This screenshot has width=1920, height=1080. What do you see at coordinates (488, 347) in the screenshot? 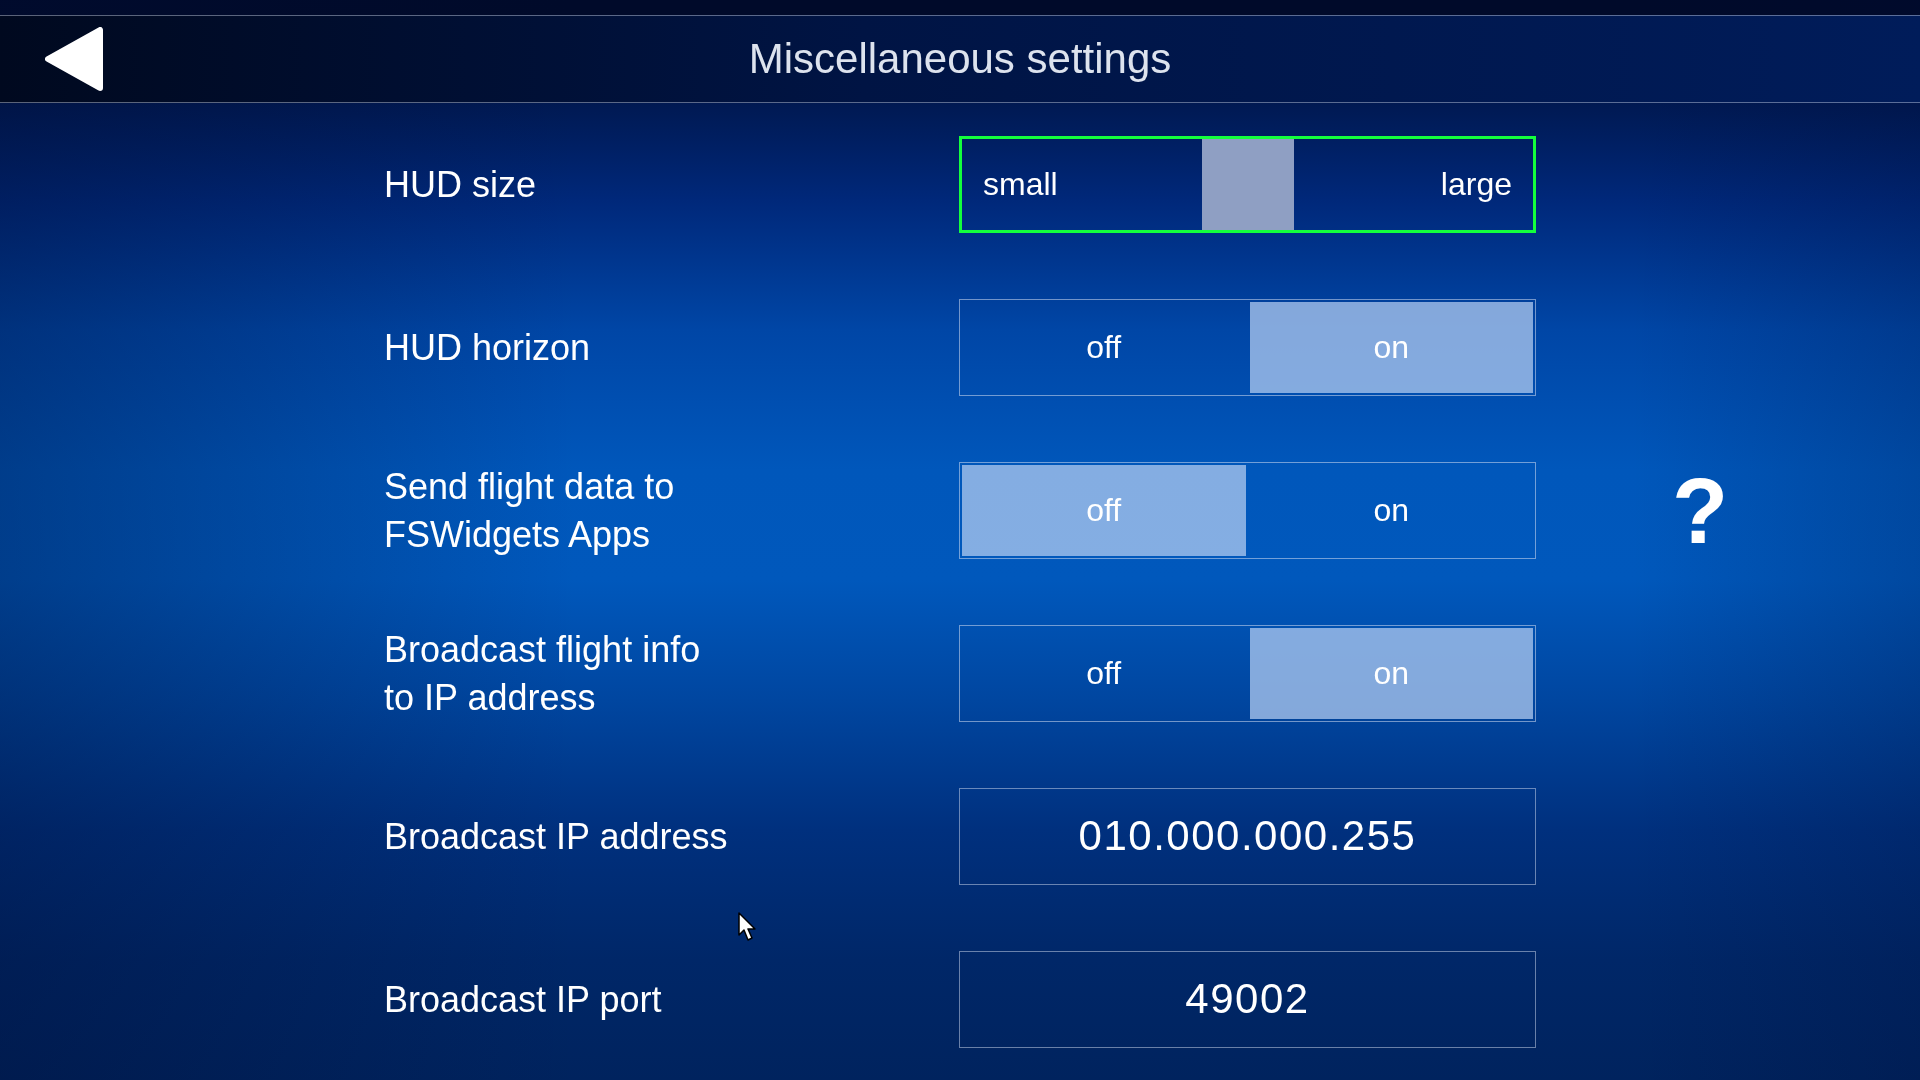
I see `setting-label: HUD horizon` at bounding box center [488, 347].